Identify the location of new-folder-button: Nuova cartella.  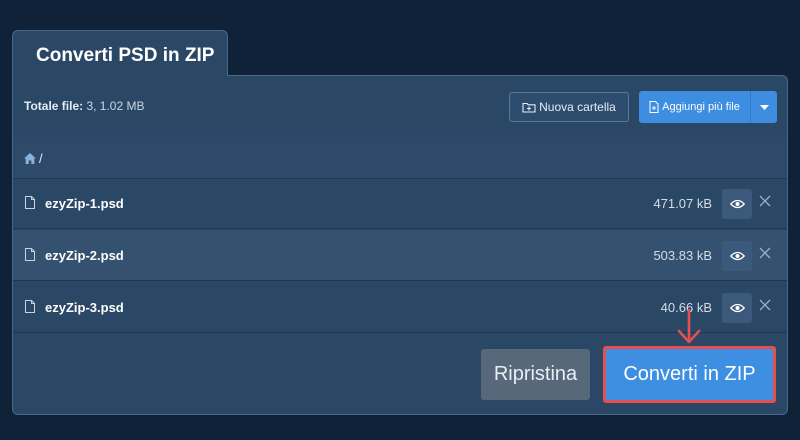
(569, 107).